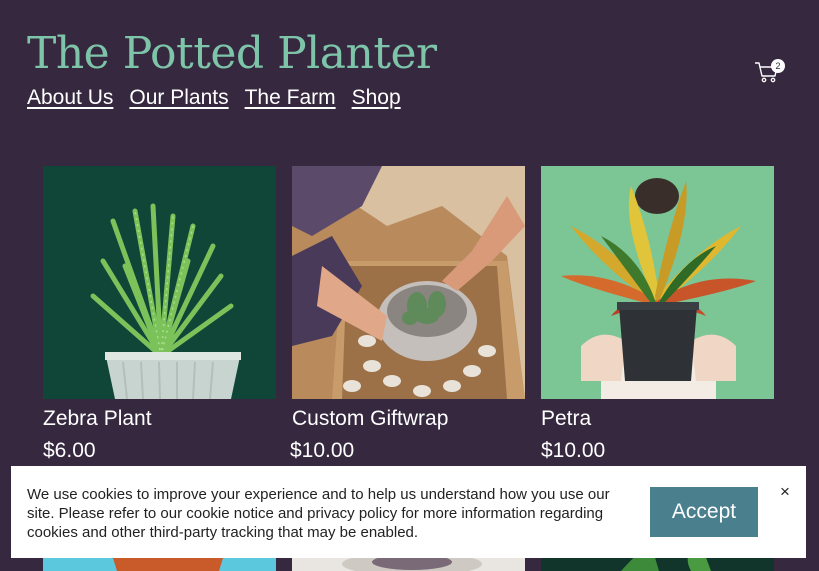 This screenshot has height=571, width=819. What do you see at coordinates (376, 98) in the screenshot?
I see `nav-shop: Shop` at bounding box center [376, 98].